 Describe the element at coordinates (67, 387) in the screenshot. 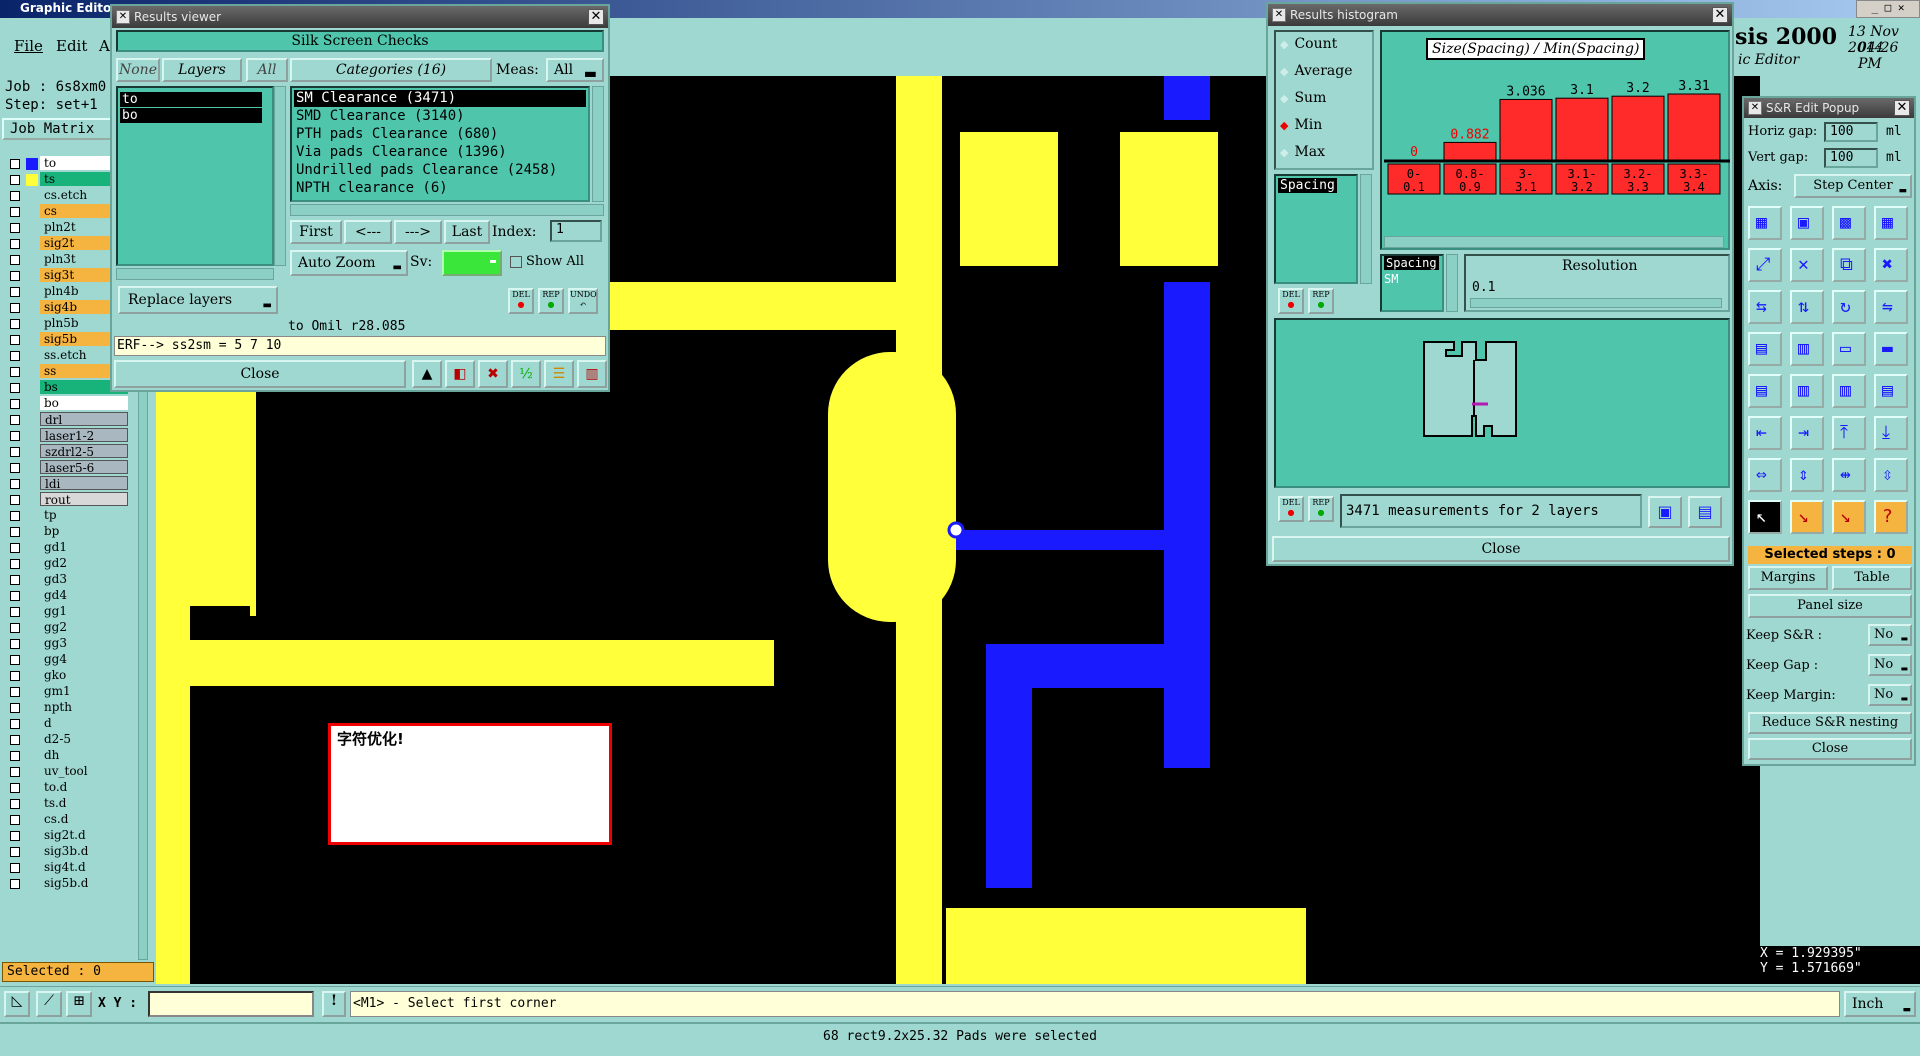

I see `layer-row: bs` at that location.